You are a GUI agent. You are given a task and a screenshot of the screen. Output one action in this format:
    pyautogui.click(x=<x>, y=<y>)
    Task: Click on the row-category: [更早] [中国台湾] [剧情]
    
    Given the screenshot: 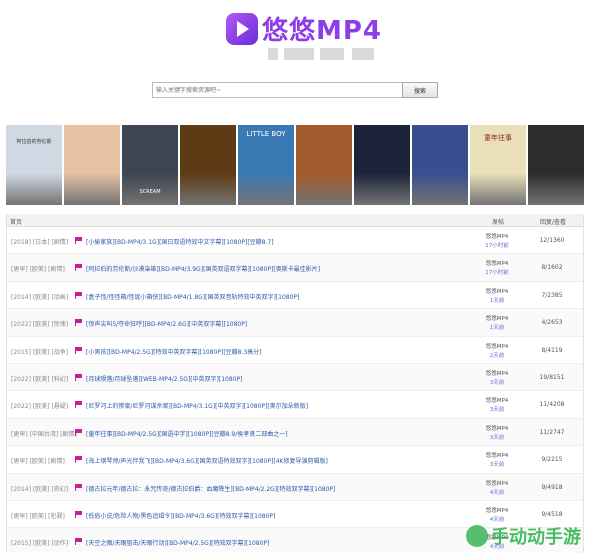 What is the action you would take?
    pyautogui.click(x=44, y=433)
    